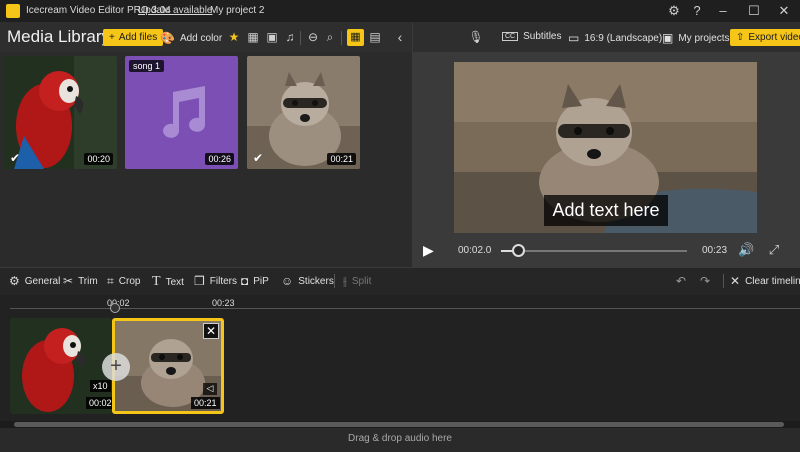 The image size is (800, 452). I want to click on timeline-ruler, so click(405, 308).